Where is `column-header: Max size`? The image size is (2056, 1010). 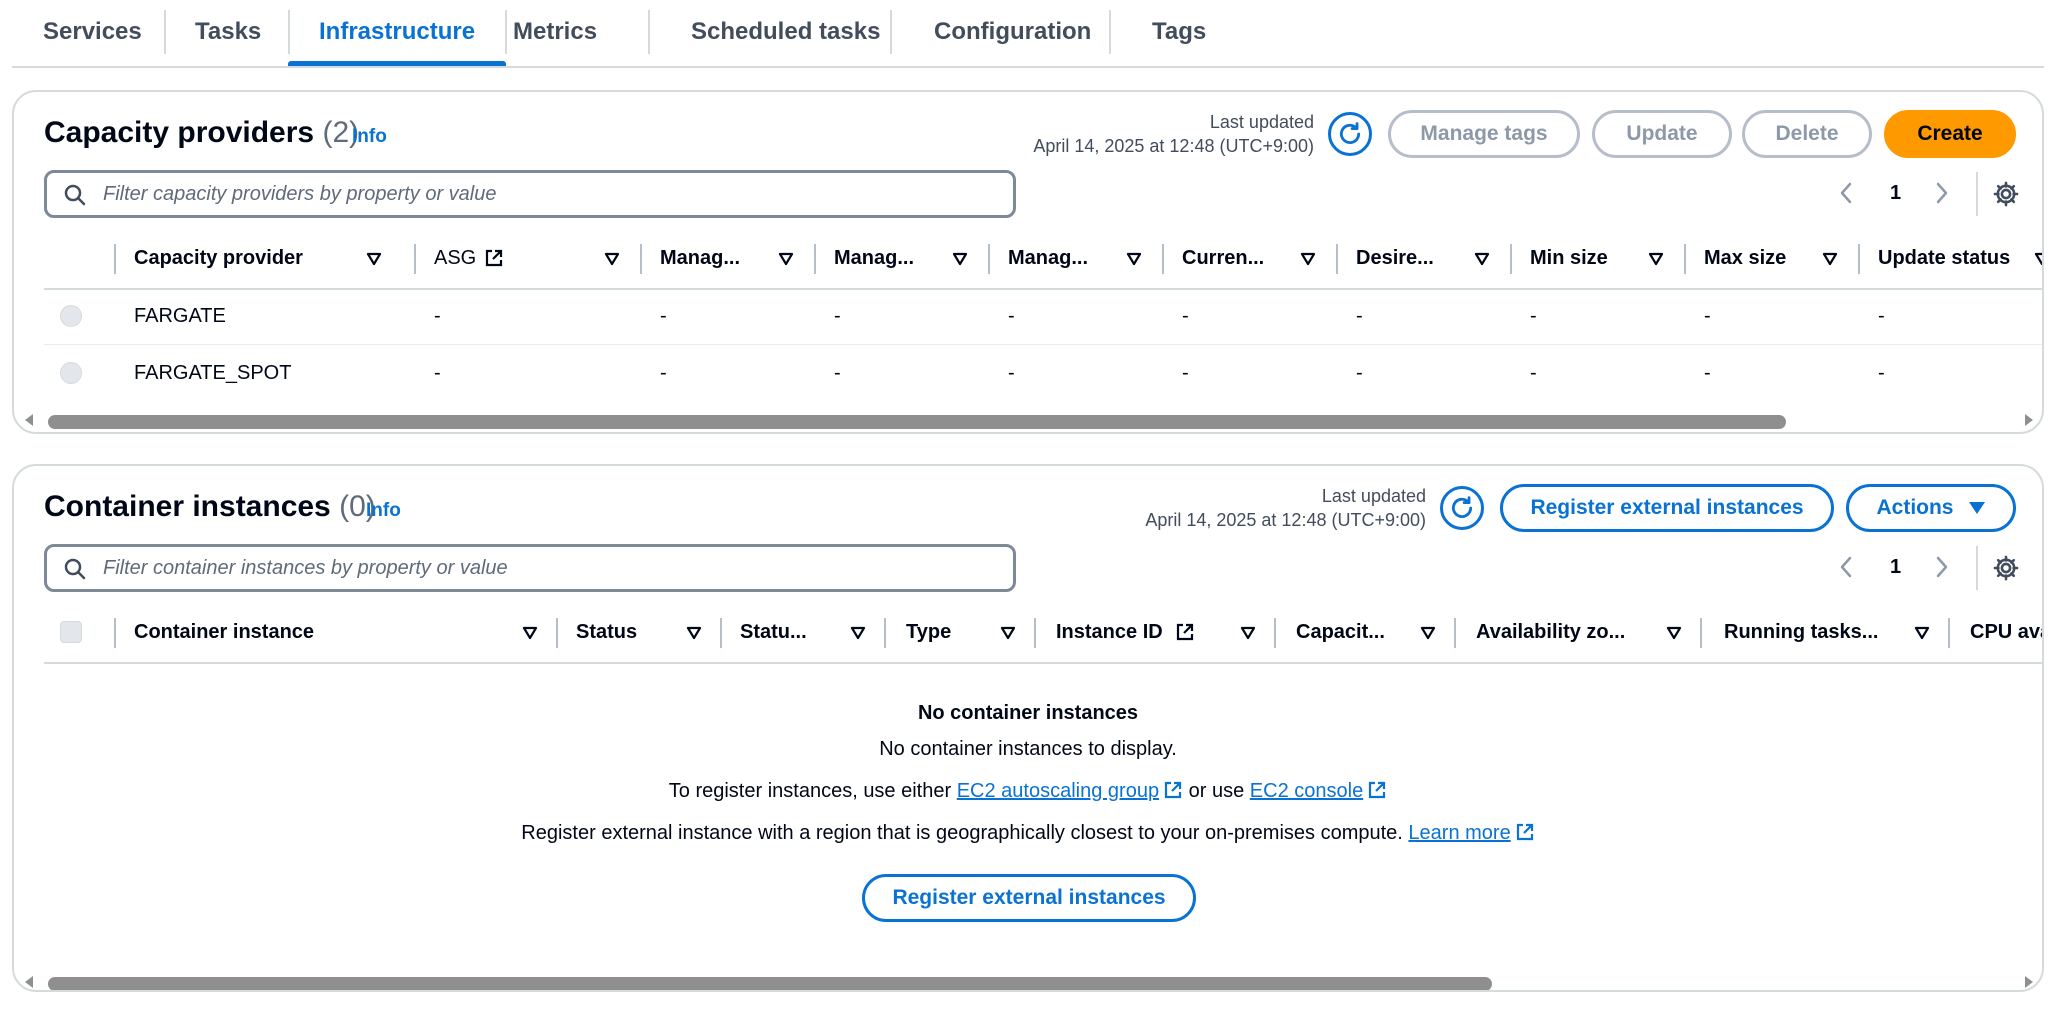 column-header: Max size is located at coordinates (1745, 258).